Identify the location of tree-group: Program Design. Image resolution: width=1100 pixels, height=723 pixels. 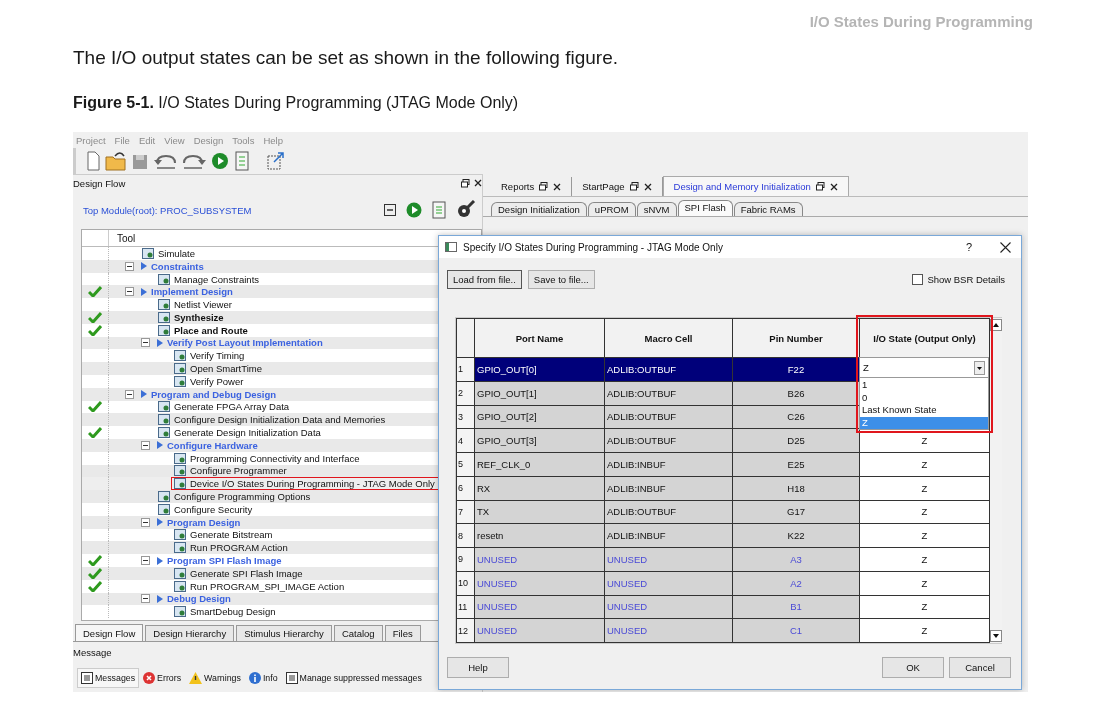
(204, 522).